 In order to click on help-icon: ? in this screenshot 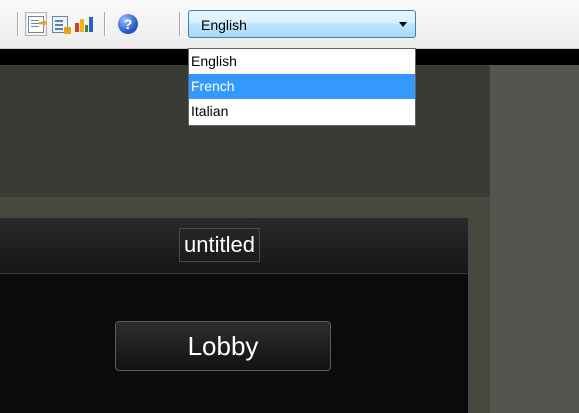, I will do `click(128, 24)`.